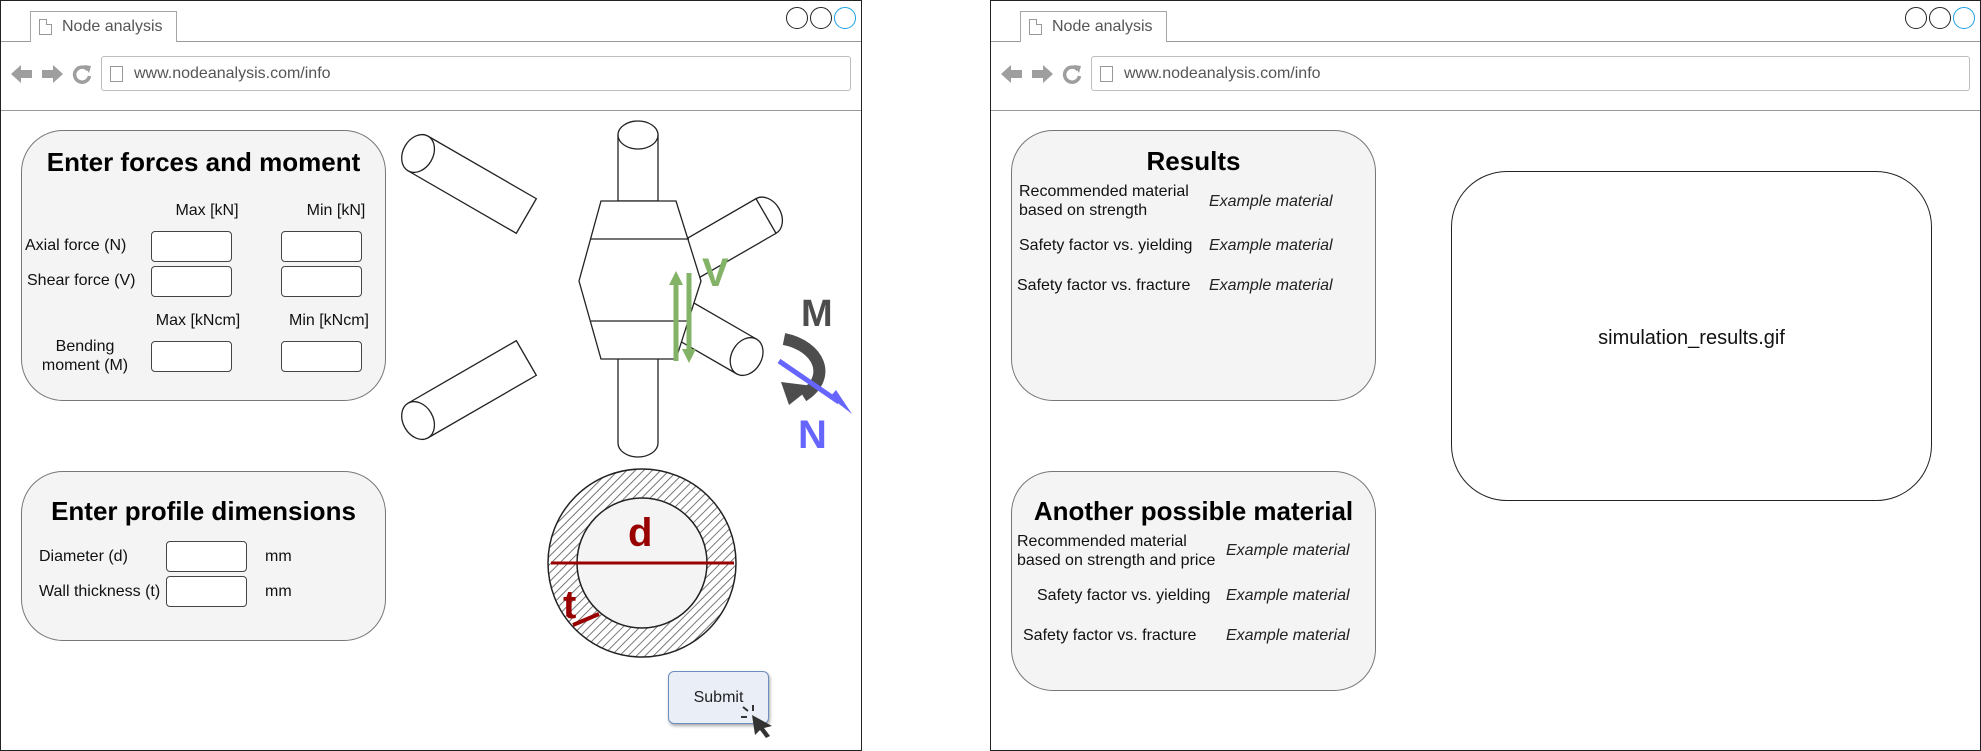 The height and width of the screenshot is (751, 1981). Describe the element at coordinates (1102, 26) in the screenshot. I see `tab-title: Node analysis` at that location.